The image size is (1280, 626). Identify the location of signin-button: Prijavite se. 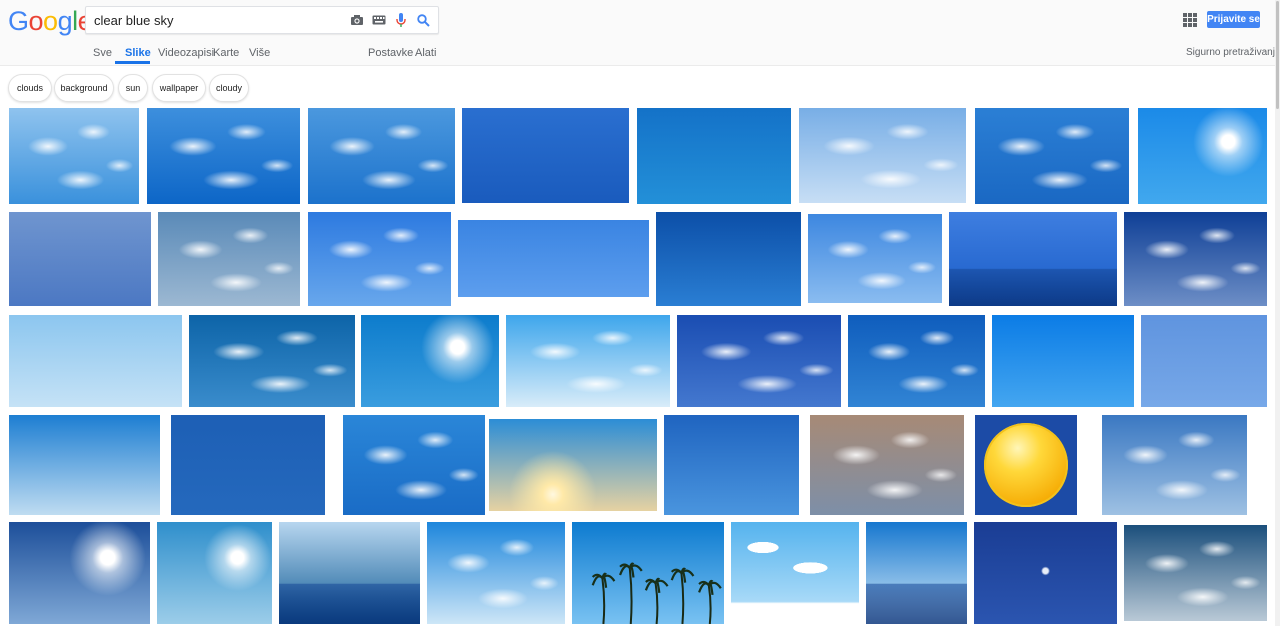
(1233, 19).